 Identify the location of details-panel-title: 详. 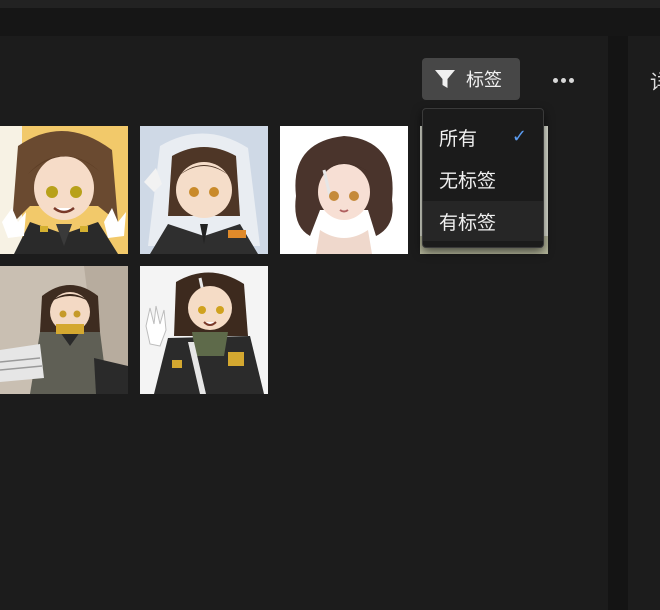
(655, 80).